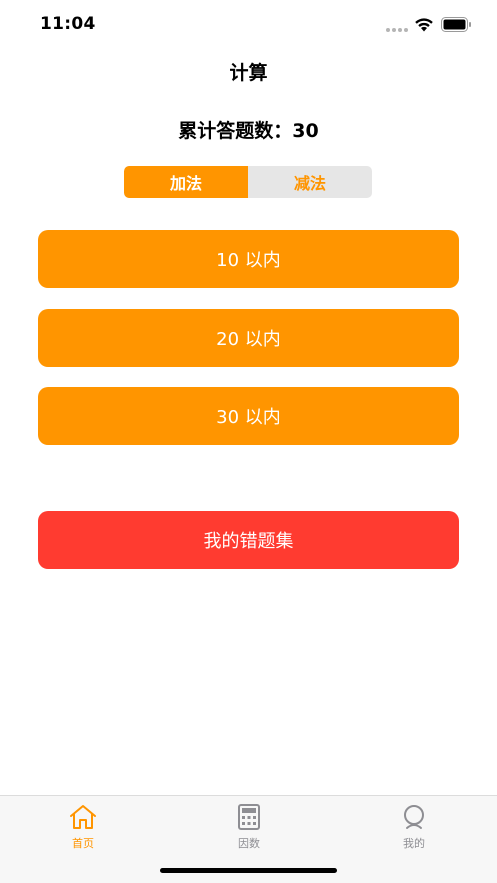 This screenshot has height=883, width=497. I want to click on segment-subtraction: 减法, so click(310, 182).